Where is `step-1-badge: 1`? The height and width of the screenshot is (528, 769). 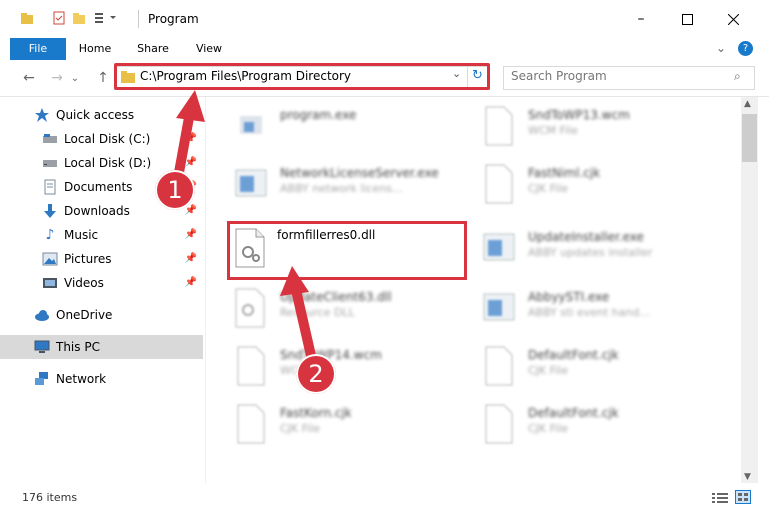
step-1-badge: 1 is located at coordinates (175, 190).